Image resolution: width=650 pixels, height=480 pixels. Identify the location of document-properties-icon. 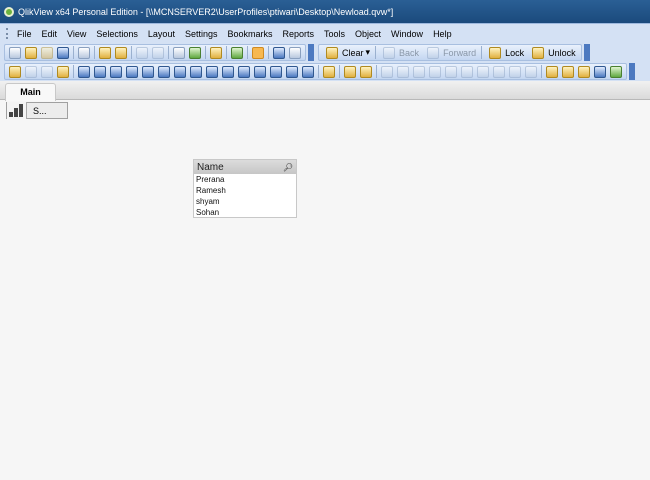
(568, 71).